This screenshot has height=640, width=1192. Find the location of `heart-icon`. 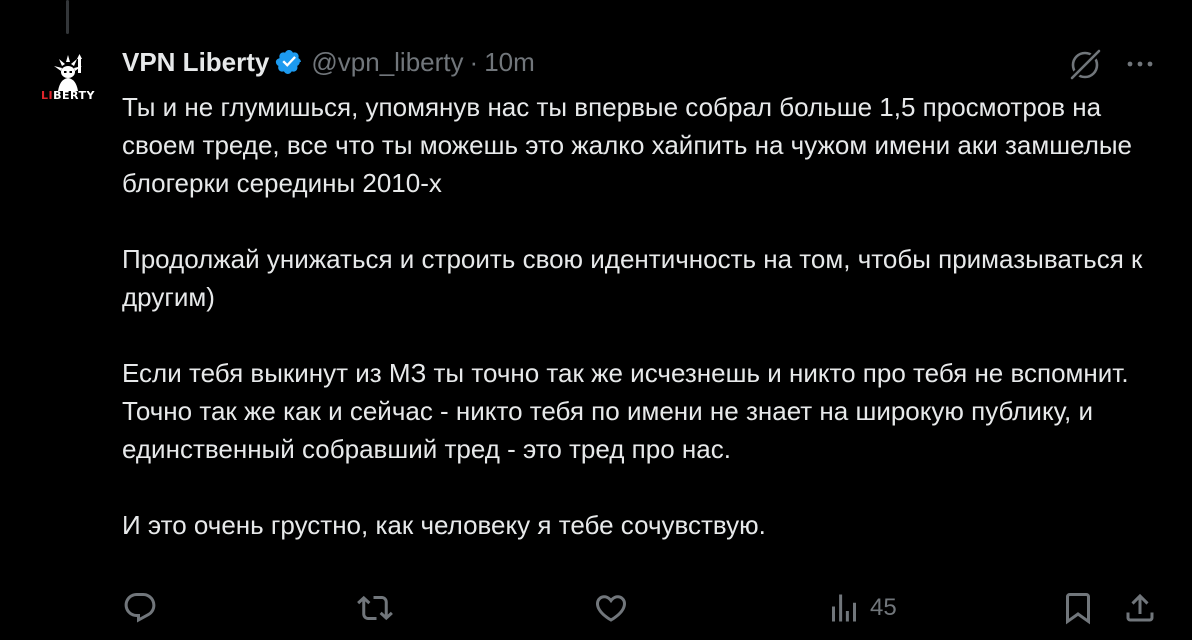

heart-icon is located at coordinates (611, 608).